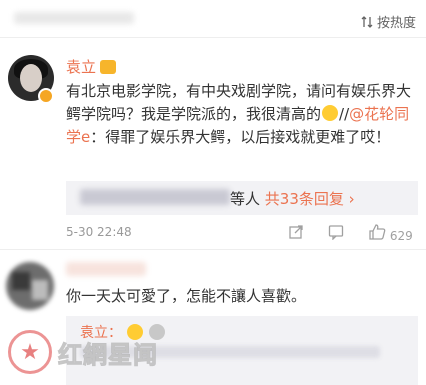  Describe the element at coordinates (108, 354) in the screenshot. I see `watermark-text: 红網星闻` at that location.